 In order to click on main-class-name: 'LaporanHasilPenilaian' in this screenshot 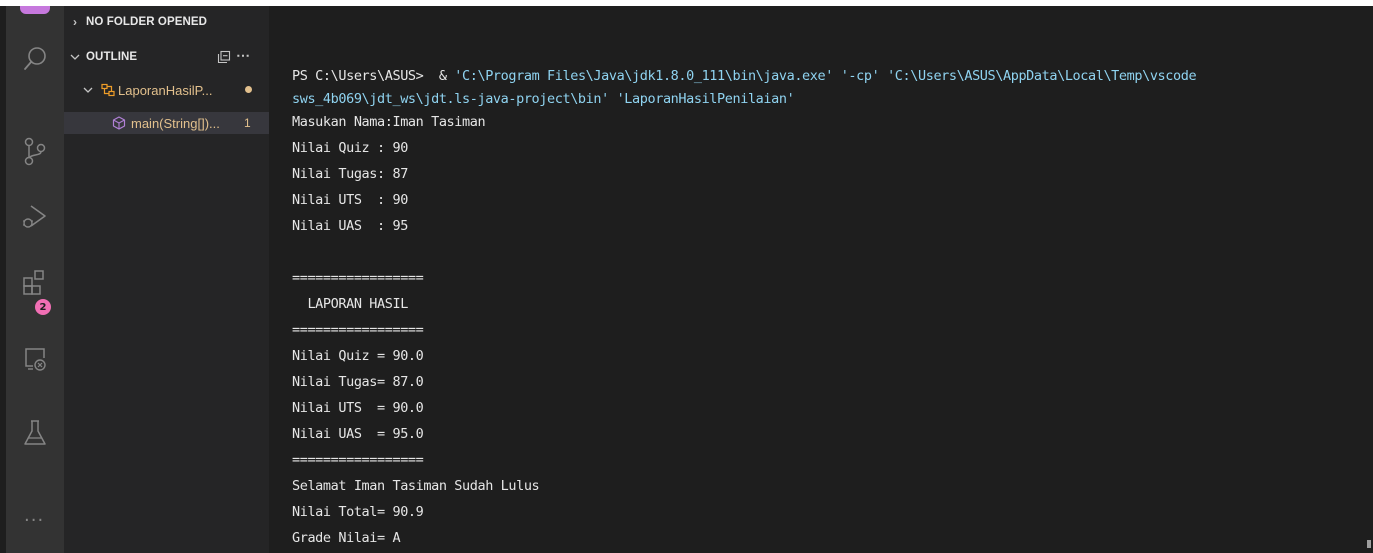, I will do `click(705, 99)`.